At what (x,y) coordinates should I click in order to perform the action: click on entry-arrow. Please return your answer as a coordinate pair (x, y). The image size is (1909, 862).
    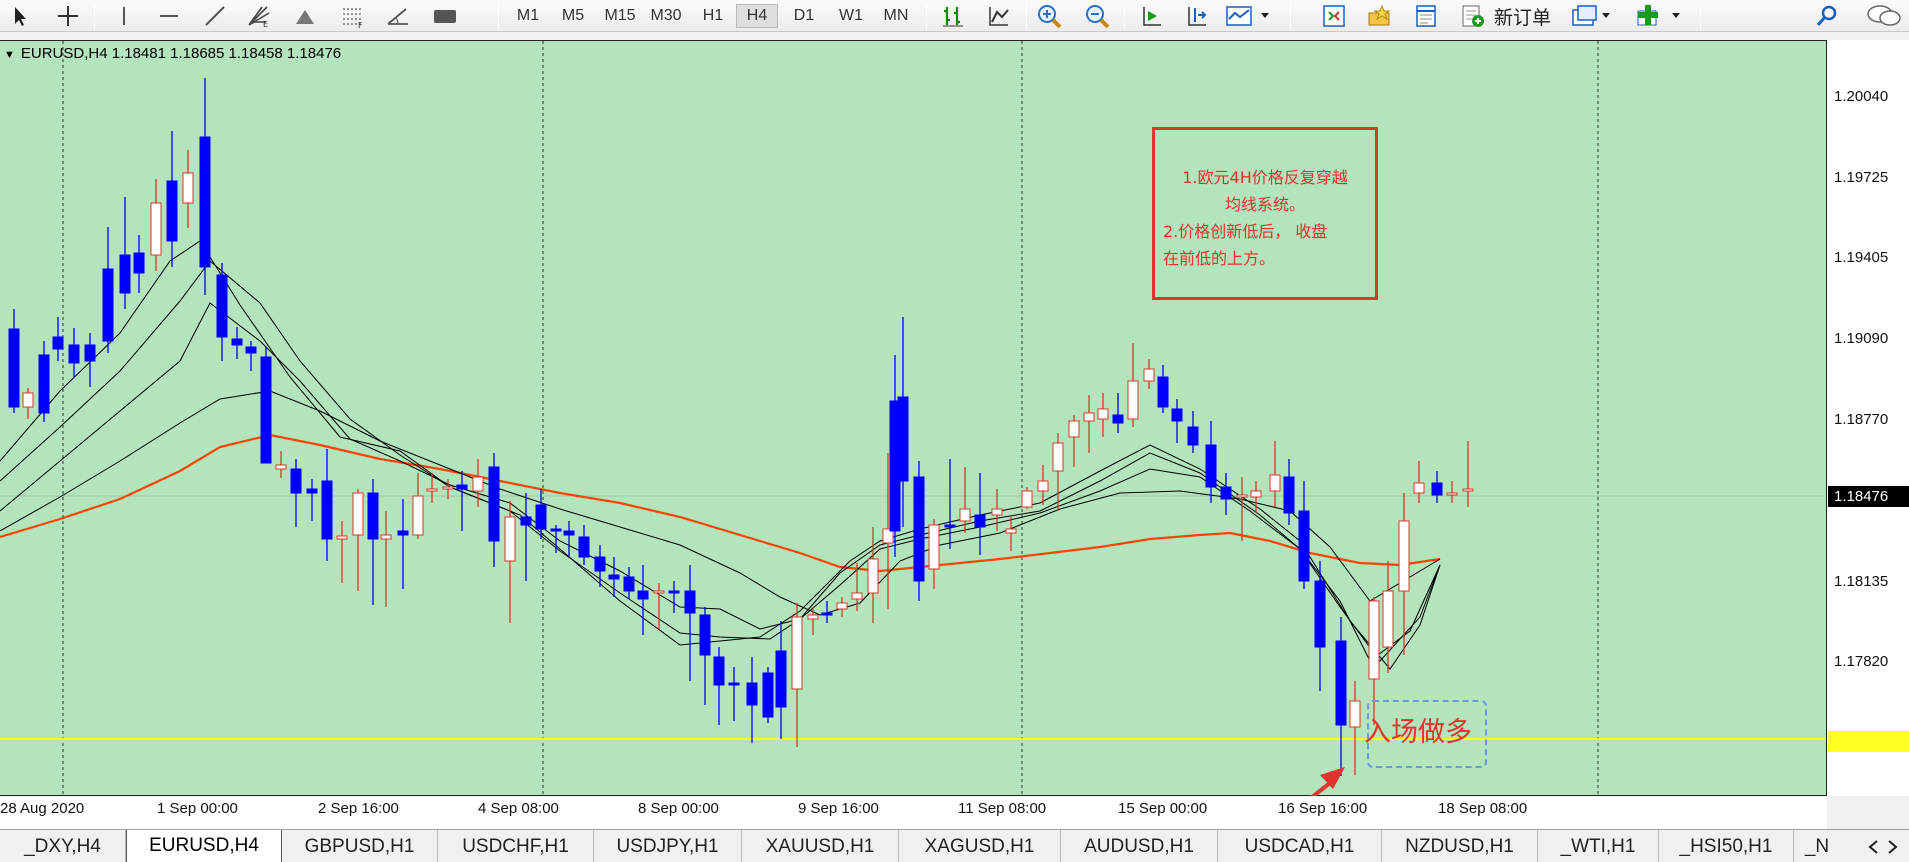
    Looking at the image, I should click on (1327, 781).